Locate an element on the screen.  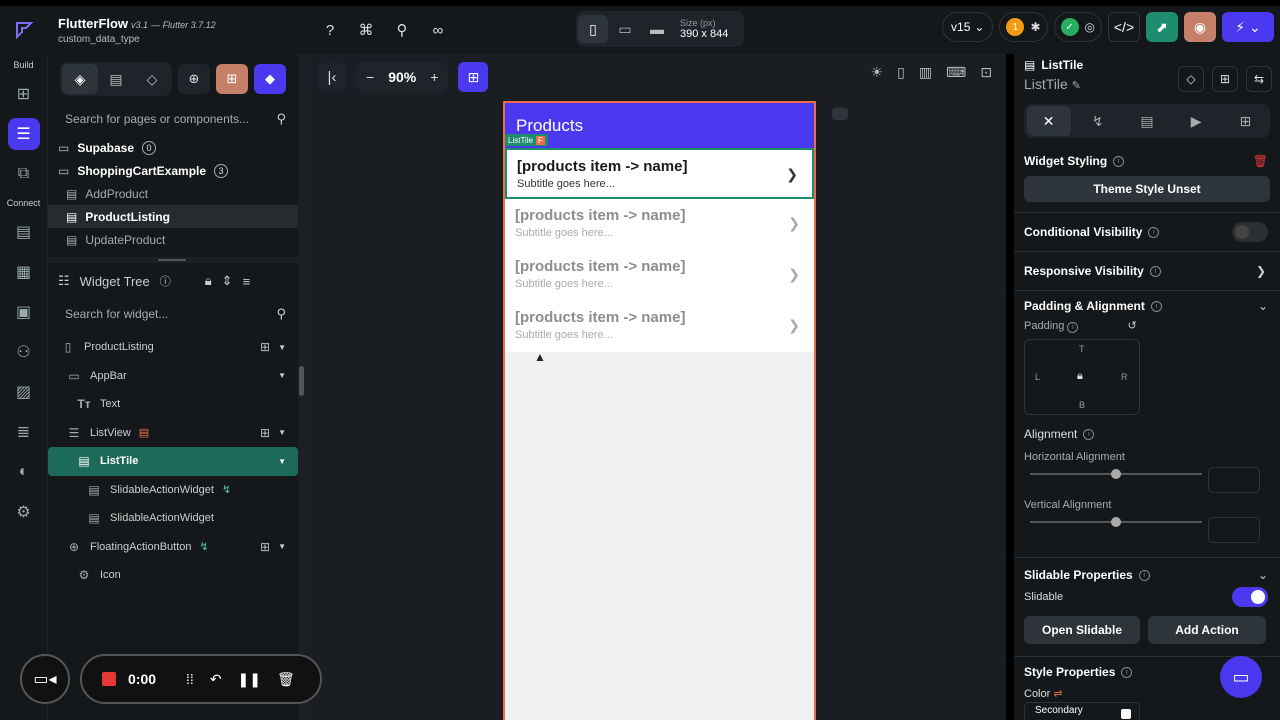
panel-resize-handle is located at coordinates (173, 260).